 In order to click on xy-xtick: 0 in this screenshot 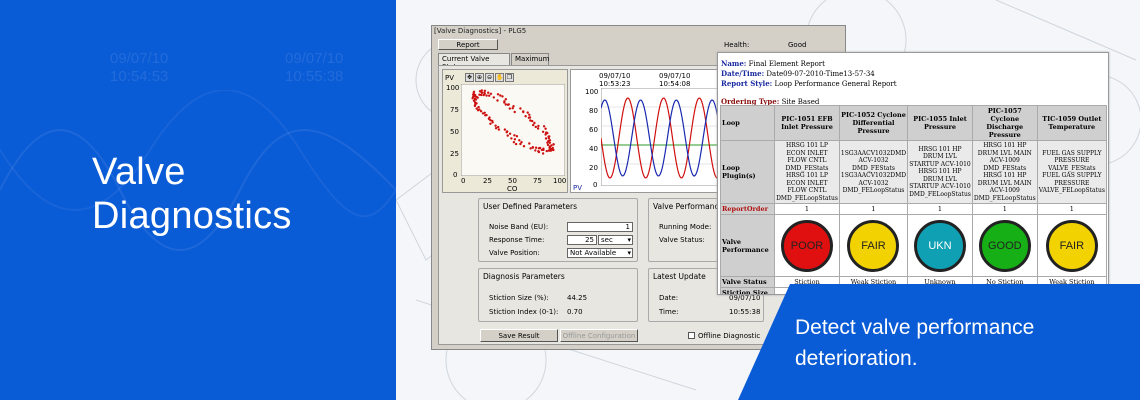, I will do `click(463, 181)`.